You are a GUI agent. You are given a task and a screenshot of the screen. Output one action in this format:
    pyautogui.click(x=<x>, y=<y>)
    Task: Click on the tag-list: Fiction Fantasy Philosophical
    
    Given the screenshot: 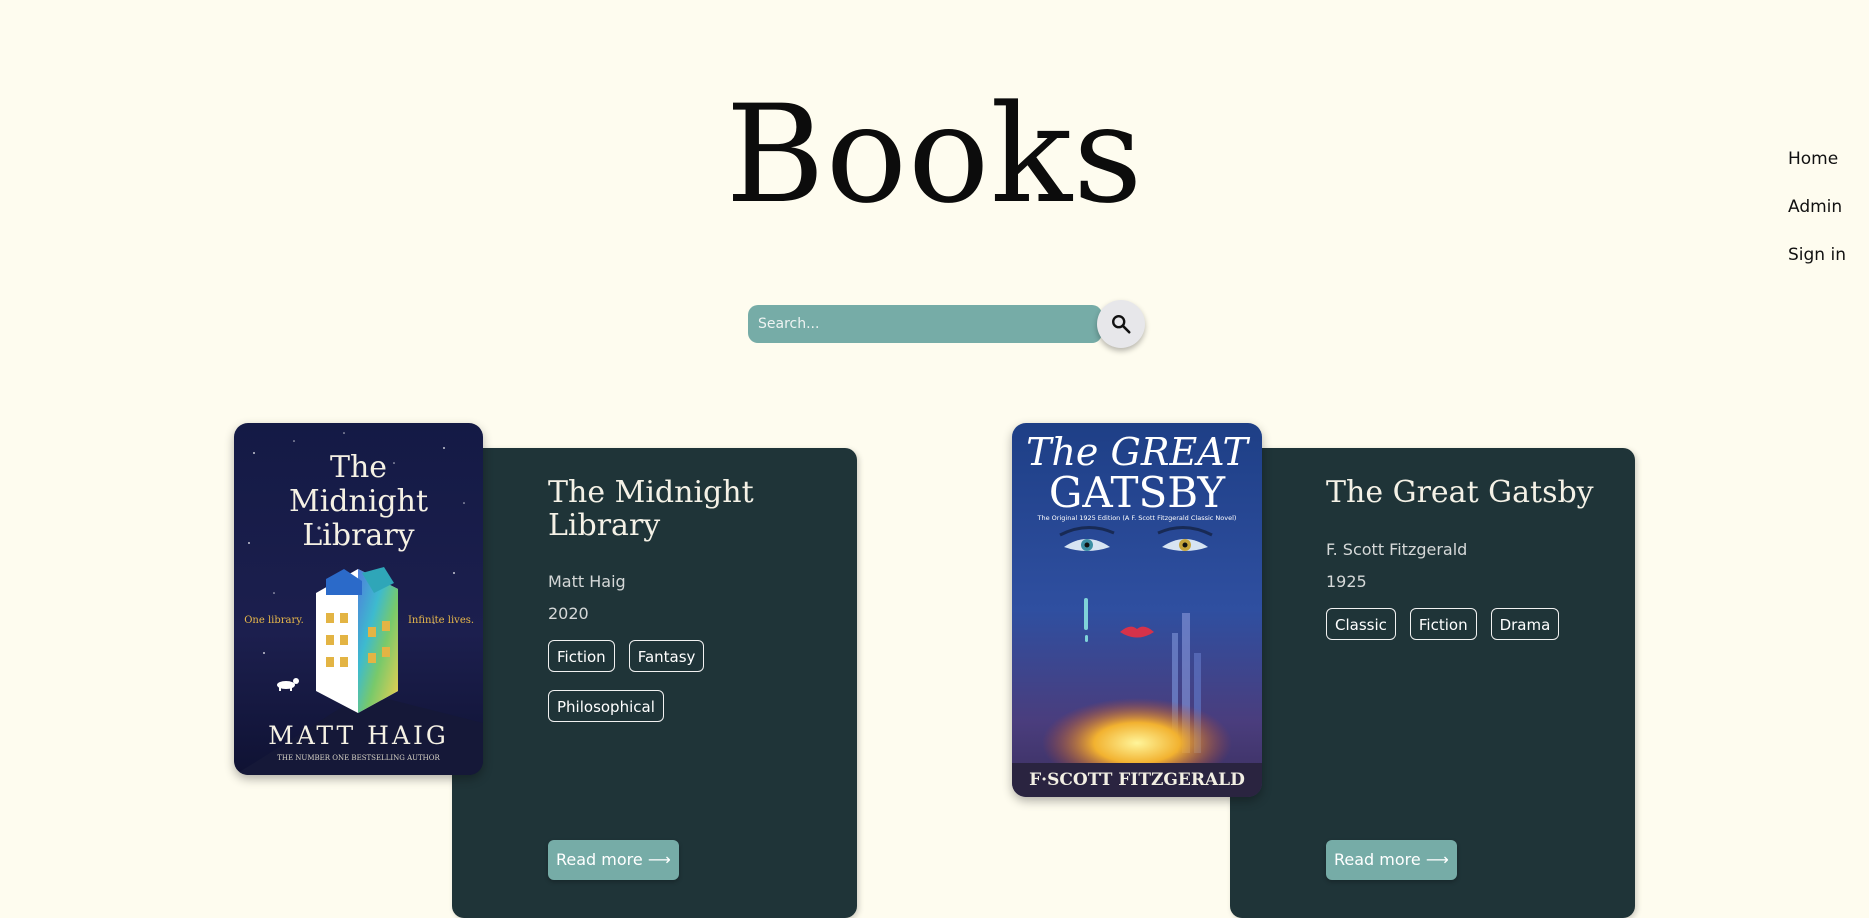 What is the action you would take?
    pyautogui.click(x=698, y=690)
    